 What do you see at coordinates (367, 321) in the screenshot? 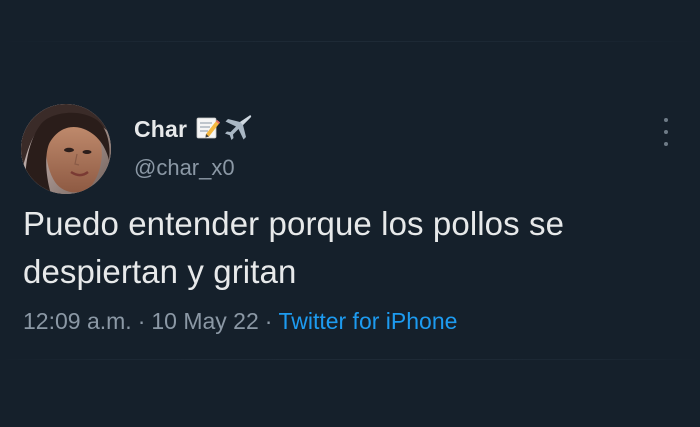
I see `source-link: Twitter for iPhone` at bounding box center [367, 321].